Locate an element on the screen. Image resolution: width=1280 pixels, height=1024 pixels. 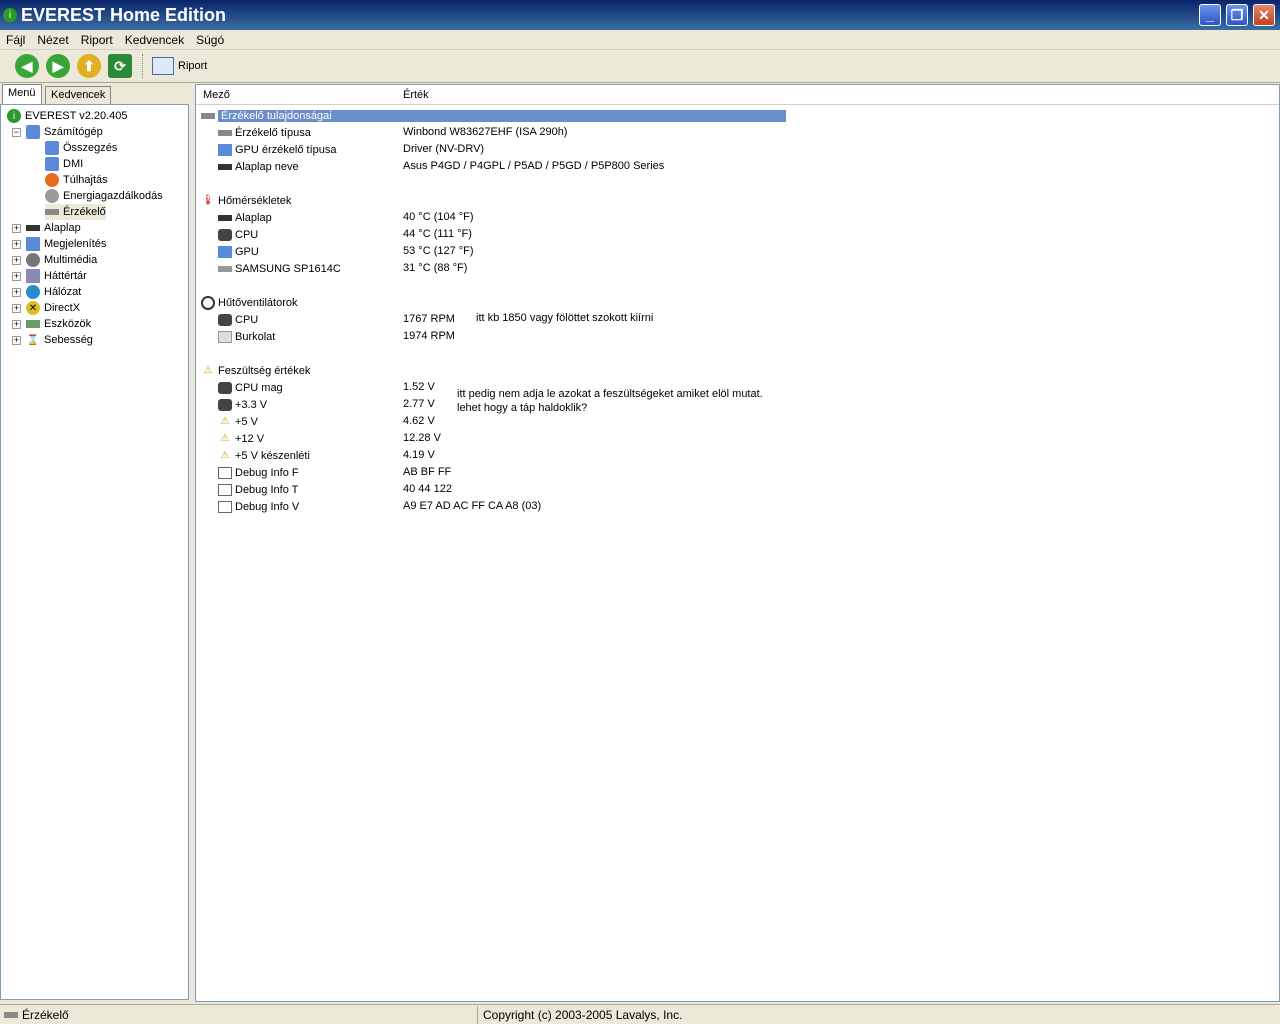
tree-dmi: DMI is located at coordinates (64, 164).